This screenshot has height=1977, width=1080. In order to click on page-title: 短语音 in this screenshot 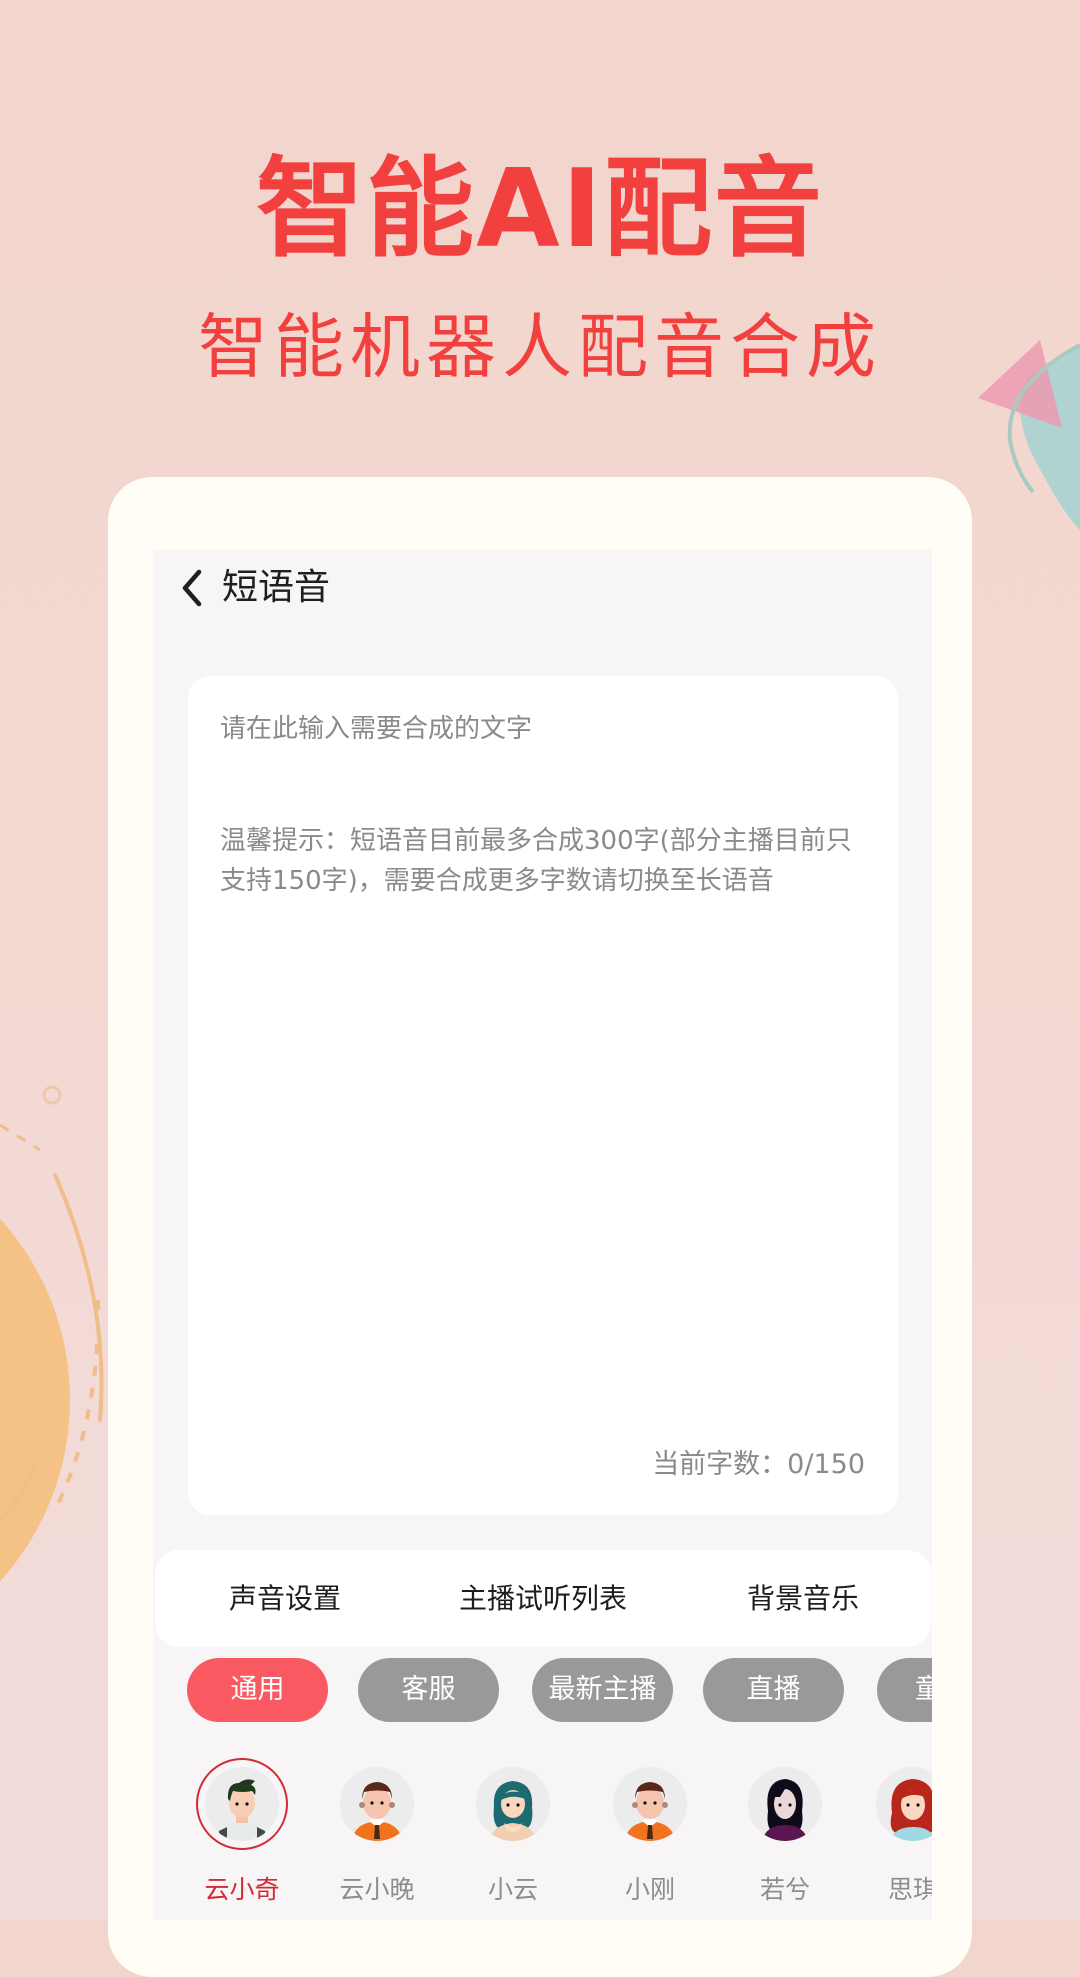, I will do `click(276, 587)`.